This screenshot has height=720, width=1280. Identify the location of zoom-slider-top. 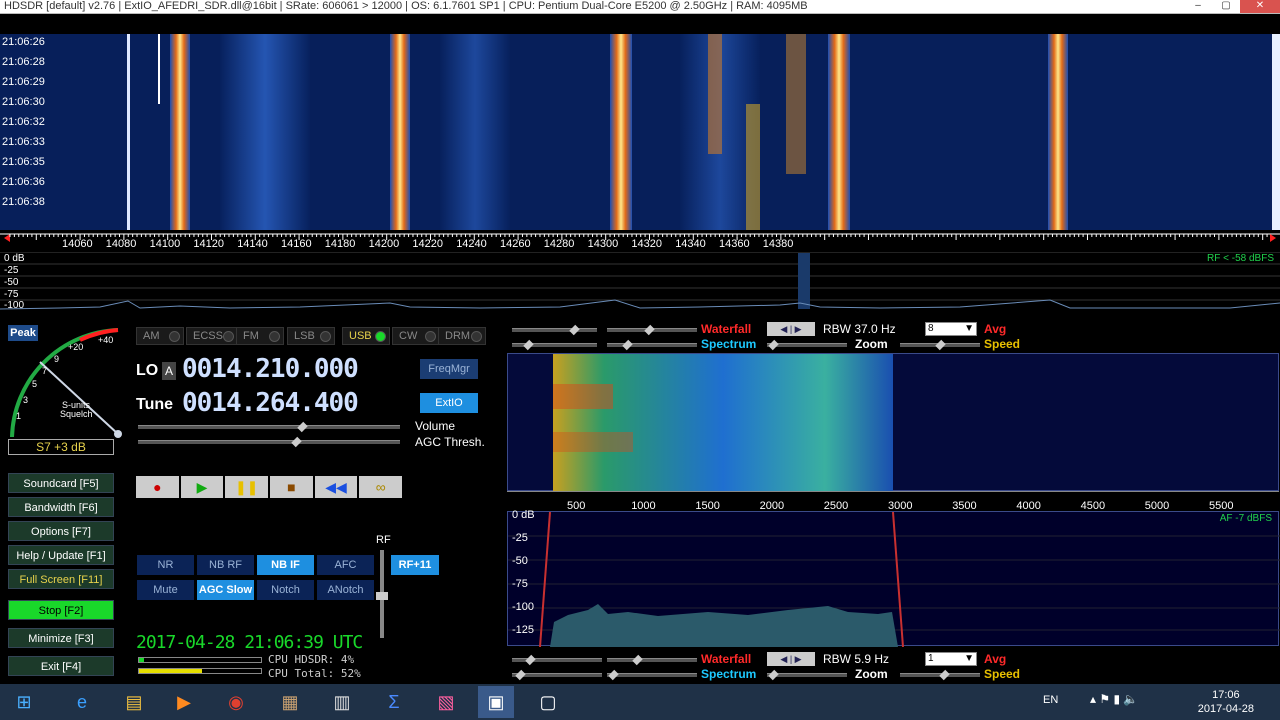
(807, 345).